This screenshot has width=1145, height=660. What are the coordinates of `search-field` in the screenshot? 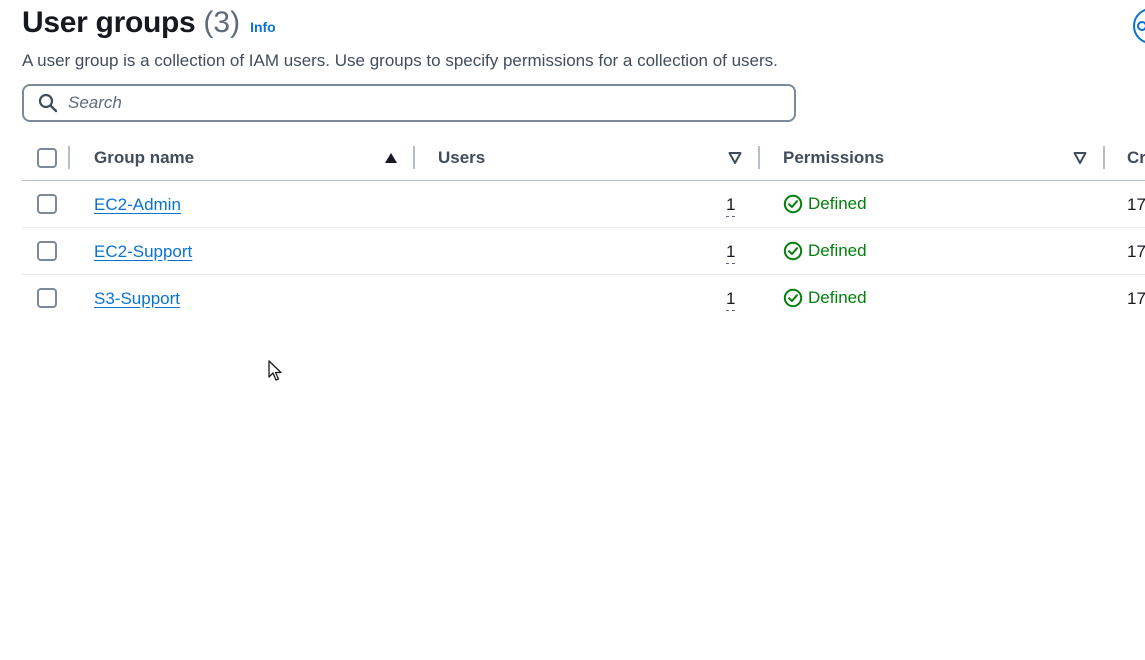 It's located at (409, 103).